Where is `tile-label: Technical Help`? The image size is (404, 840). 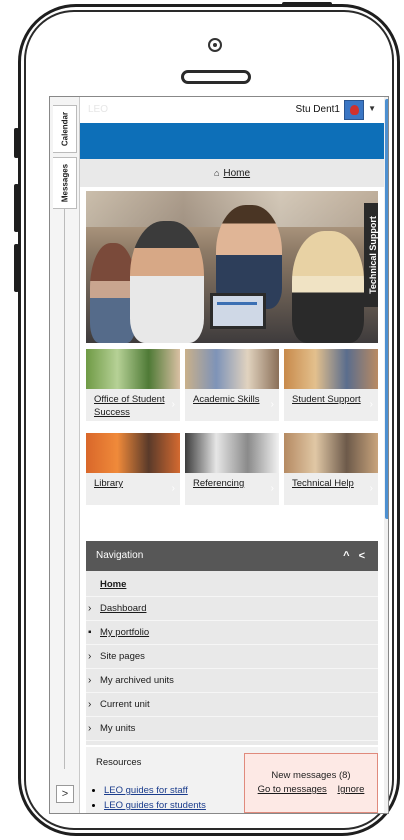
tile-label: Technical Help is located at coordinates (331, 489).